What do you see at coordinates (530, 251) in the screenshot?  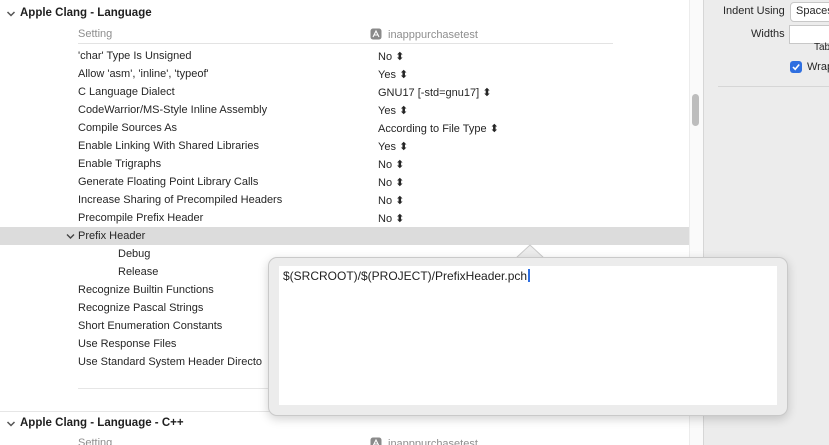 I see `popover-arrow-icon` at bounding box center [530, 251].